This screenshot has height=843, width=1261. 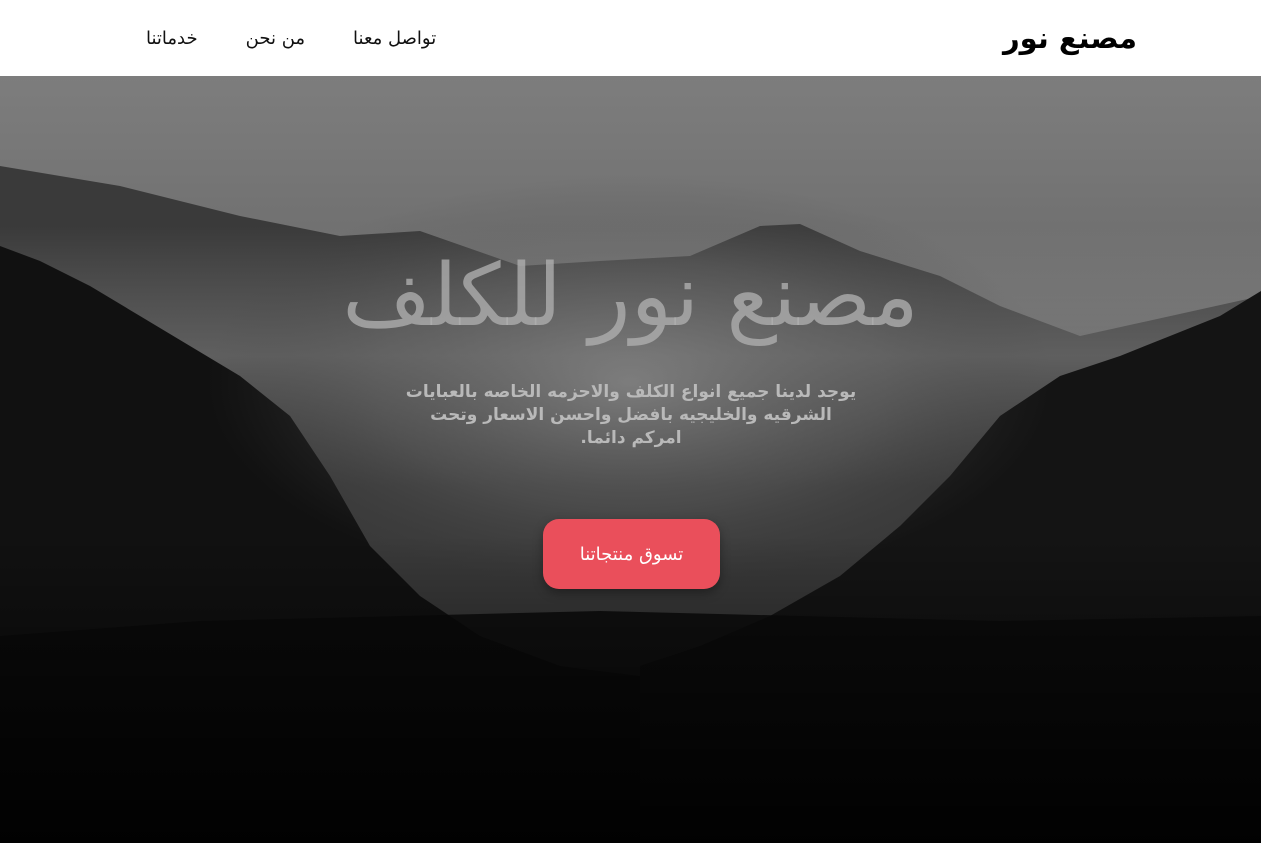 I want to click on nav-link-contact: تواصل معنا, so click(x=394, y=39).